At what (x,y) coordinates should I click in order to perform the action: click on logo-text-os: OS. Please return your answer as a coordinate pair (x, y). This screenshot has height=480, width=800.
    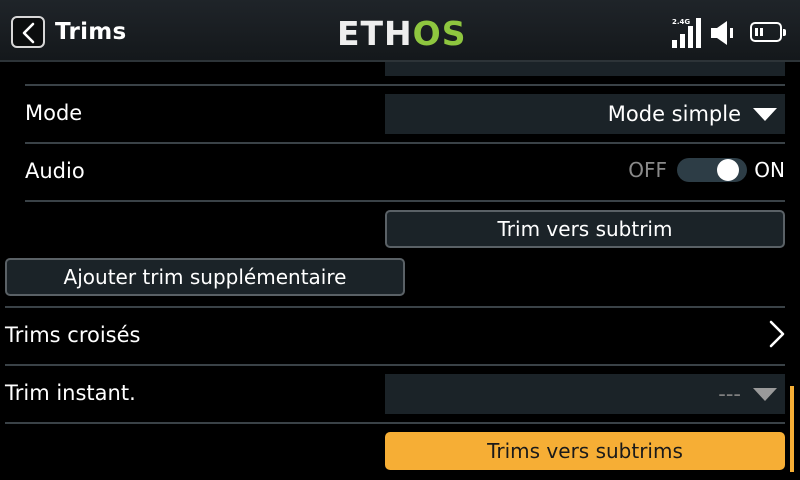
    Looking at the image, I should click on (439, 33).